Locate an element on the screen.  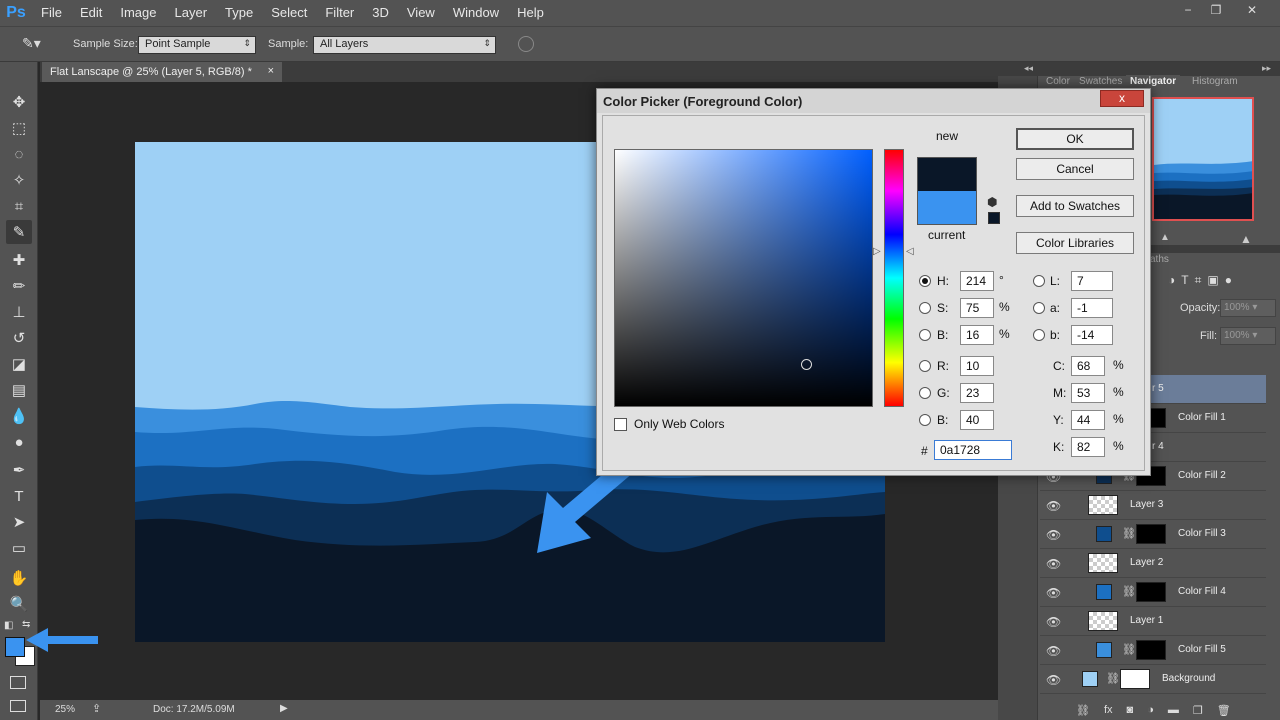
zoom-level: 25% is located at coordinates (65, 709).